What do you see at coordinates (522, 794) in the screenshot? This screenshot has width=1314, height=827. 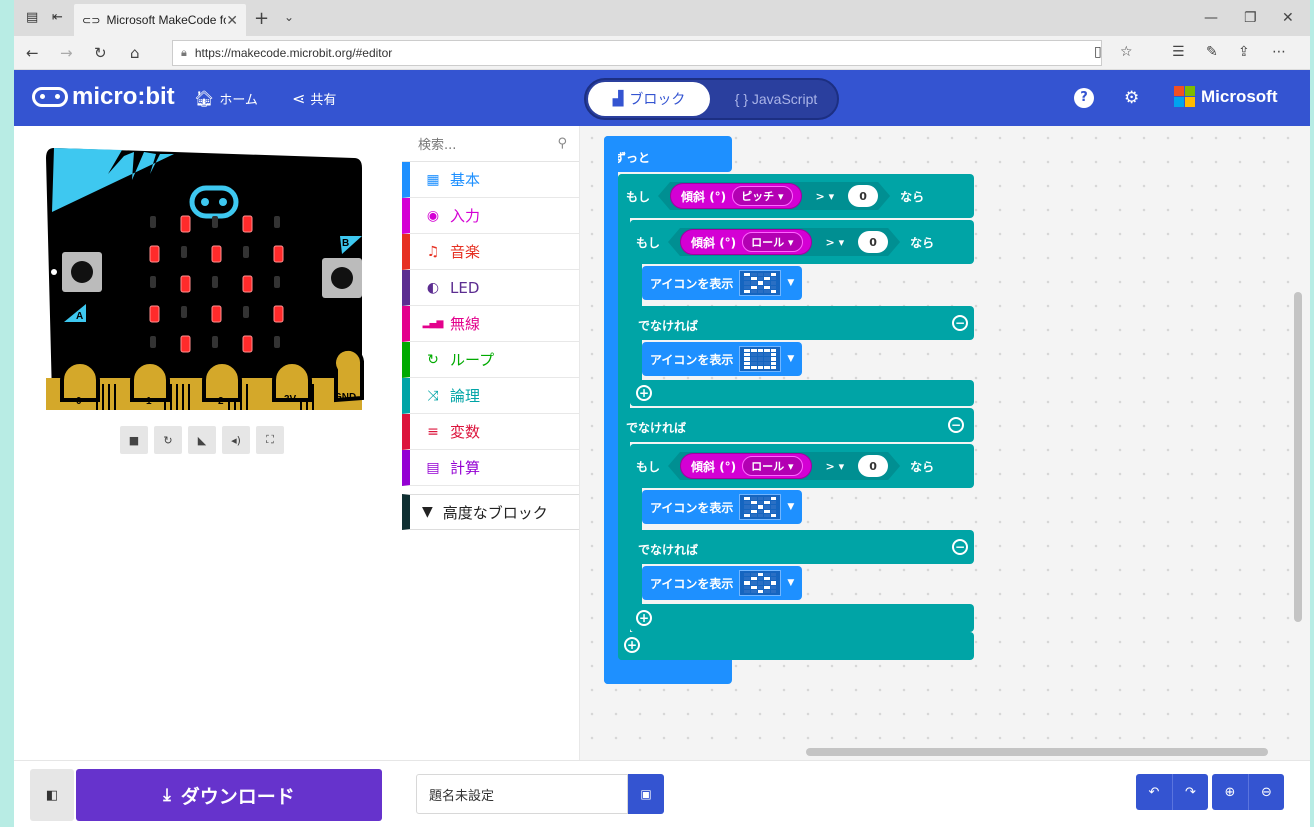 I see `project-name-input: 題名未設定` at bounding box center [522, 794].